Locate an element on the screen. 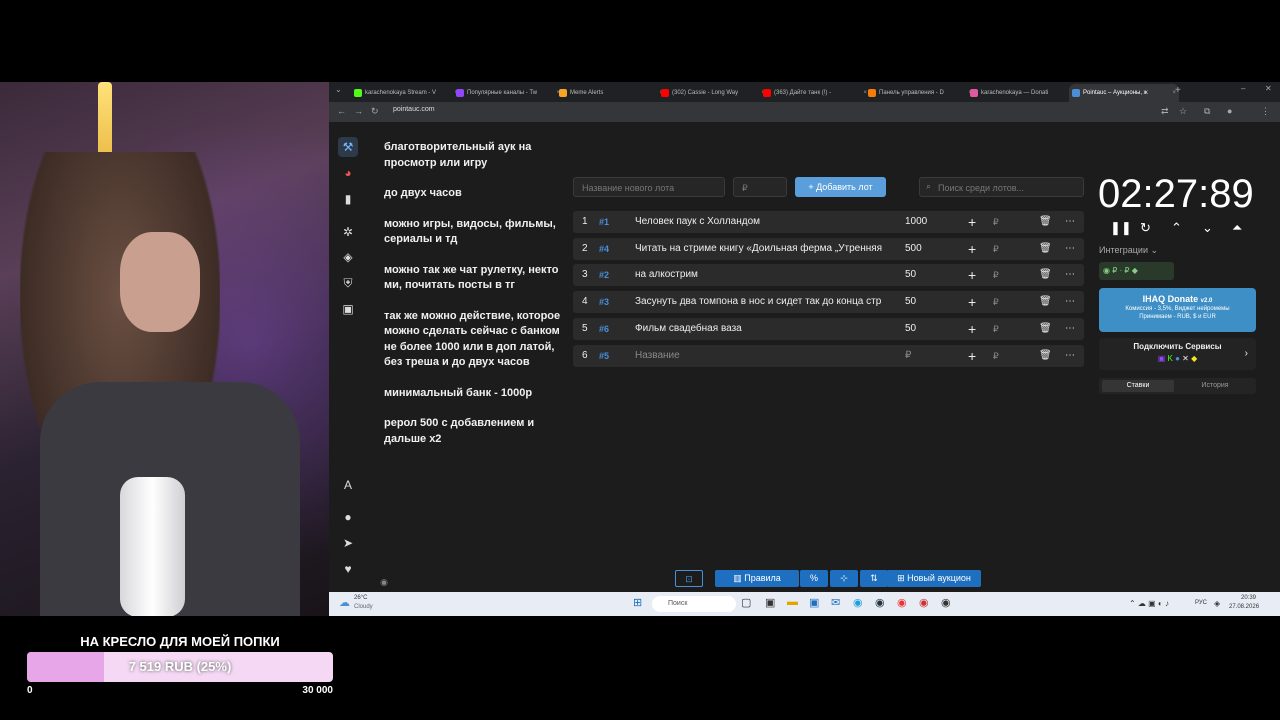 This screenshot has width=1280, height=720. browser-tab: Pointauc – Аукционы, ж × is located at coordinates (1124, 93).